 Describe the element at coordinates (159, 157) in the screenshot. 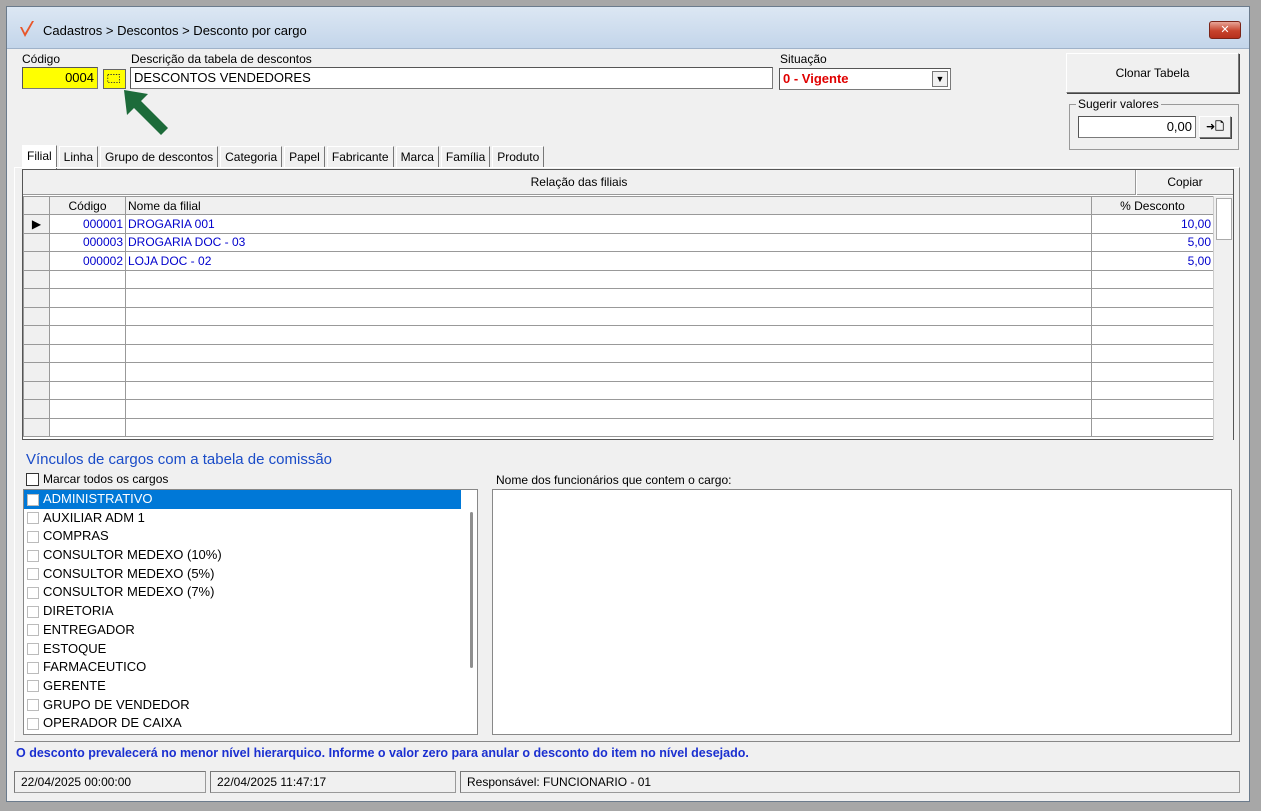

I see `tab-grupo-de-descontos: Grupo de descontos` at that location.